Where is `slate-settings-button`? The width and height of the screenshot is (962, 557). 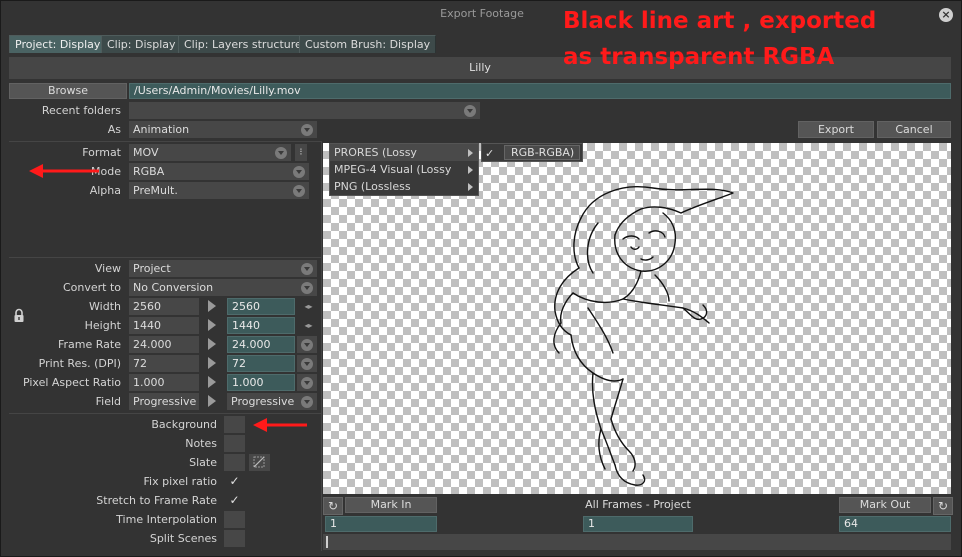 slate-settings-button is located at coordinates (259, 462).